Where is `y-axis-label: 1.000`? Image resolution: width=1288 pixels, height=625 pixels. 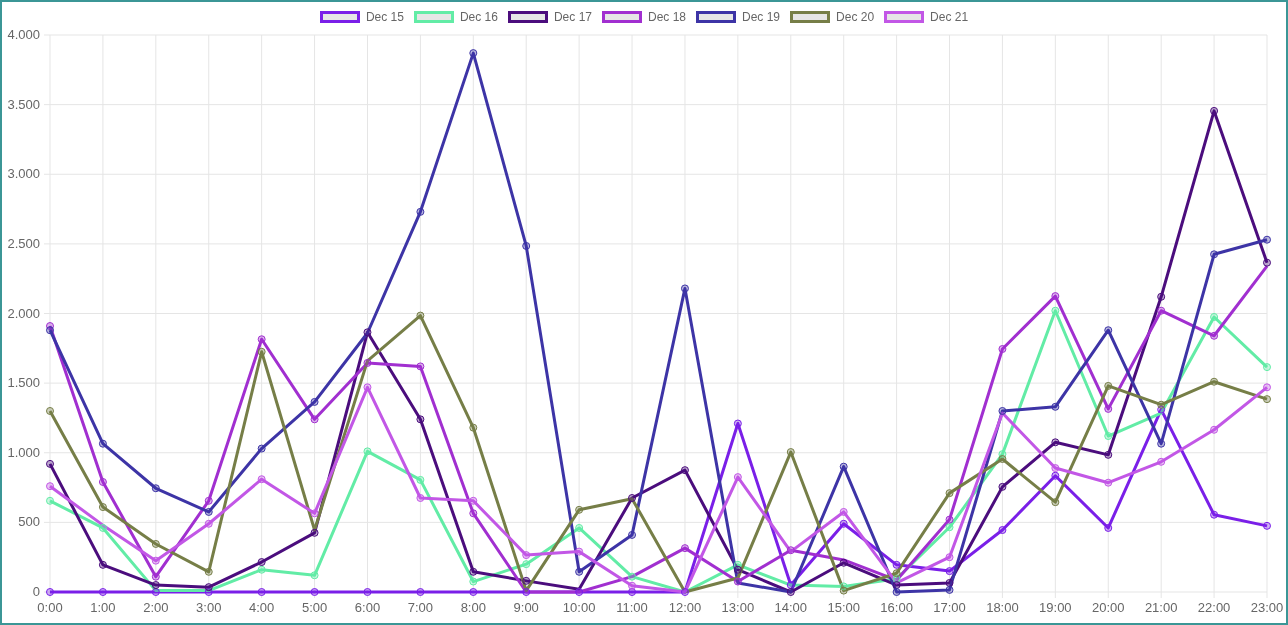 y-axis-label: 1.000 is located at coordinates (23, 452).